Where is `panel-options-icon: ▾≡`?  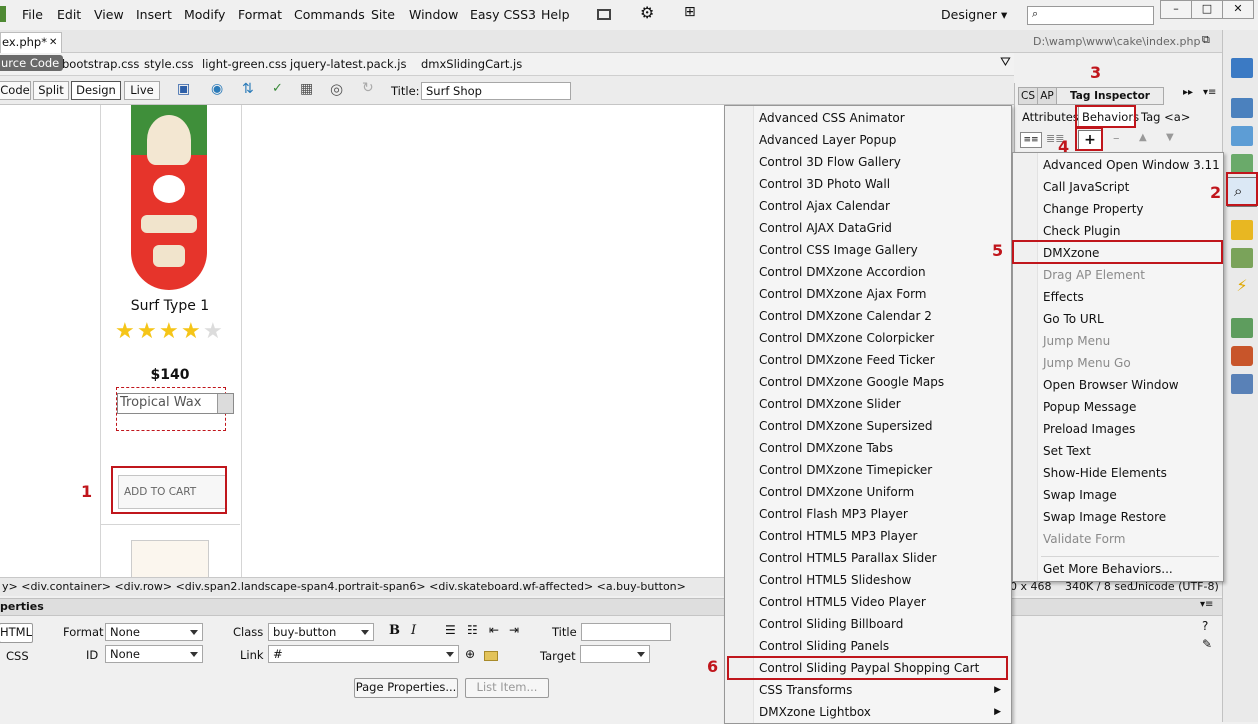 panel-options-icon: ▾≡ is located at coordinates (1209, 92).